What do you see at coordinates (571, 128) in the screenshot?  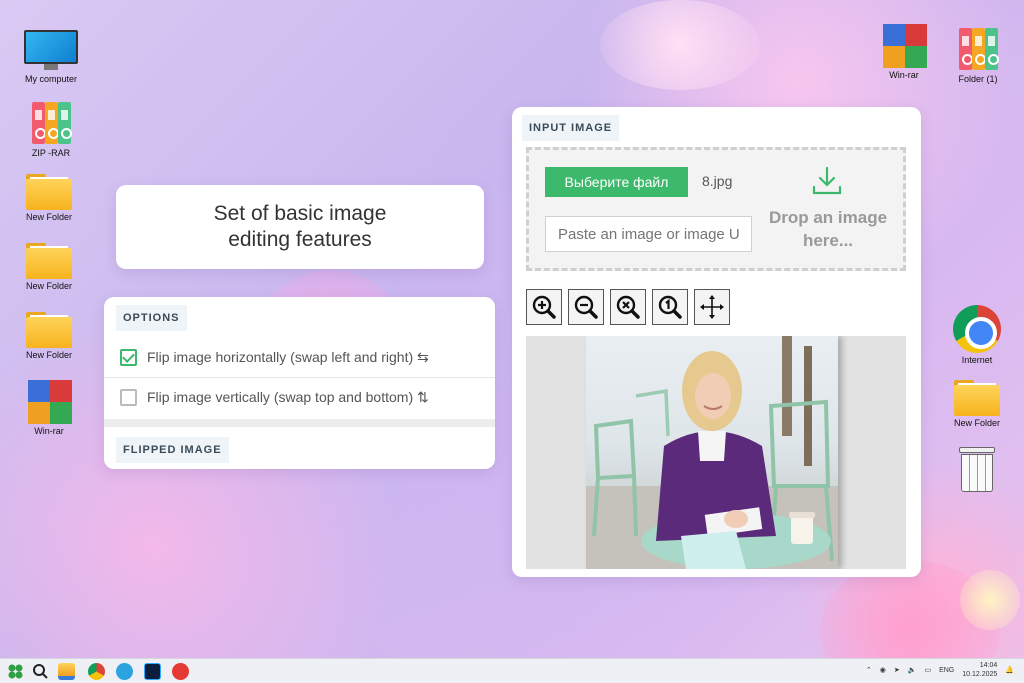 I see `input-image-header: INPUT IMAGE` at bounding box center [571, 128].